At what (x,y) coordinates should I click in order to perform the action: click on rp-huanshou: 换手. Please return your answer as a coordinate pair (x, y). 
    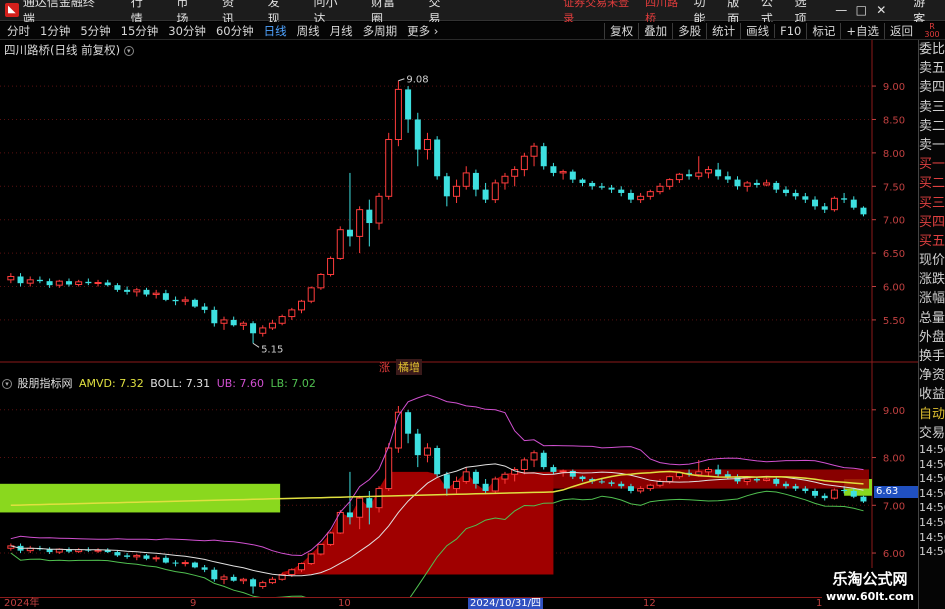
    Looking at the image, I should click on (932, 356).